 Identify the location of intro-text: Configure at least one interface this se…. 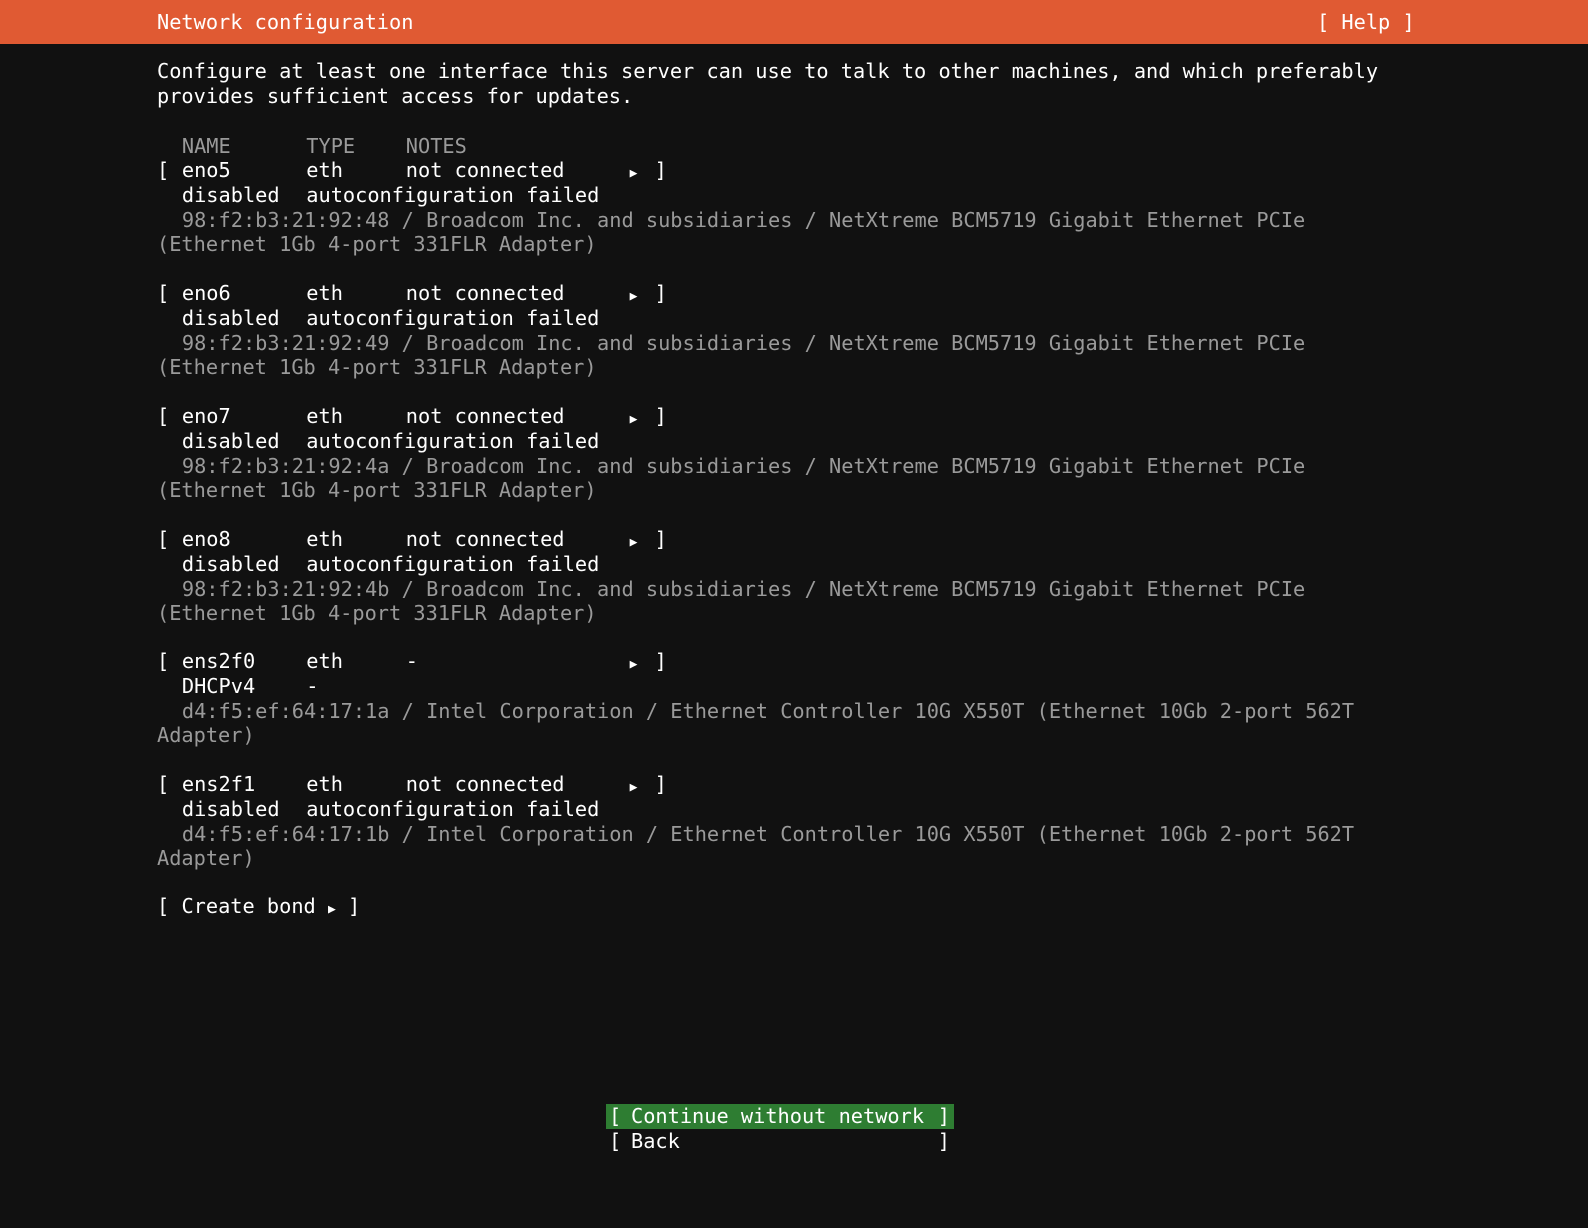
(768, 83).